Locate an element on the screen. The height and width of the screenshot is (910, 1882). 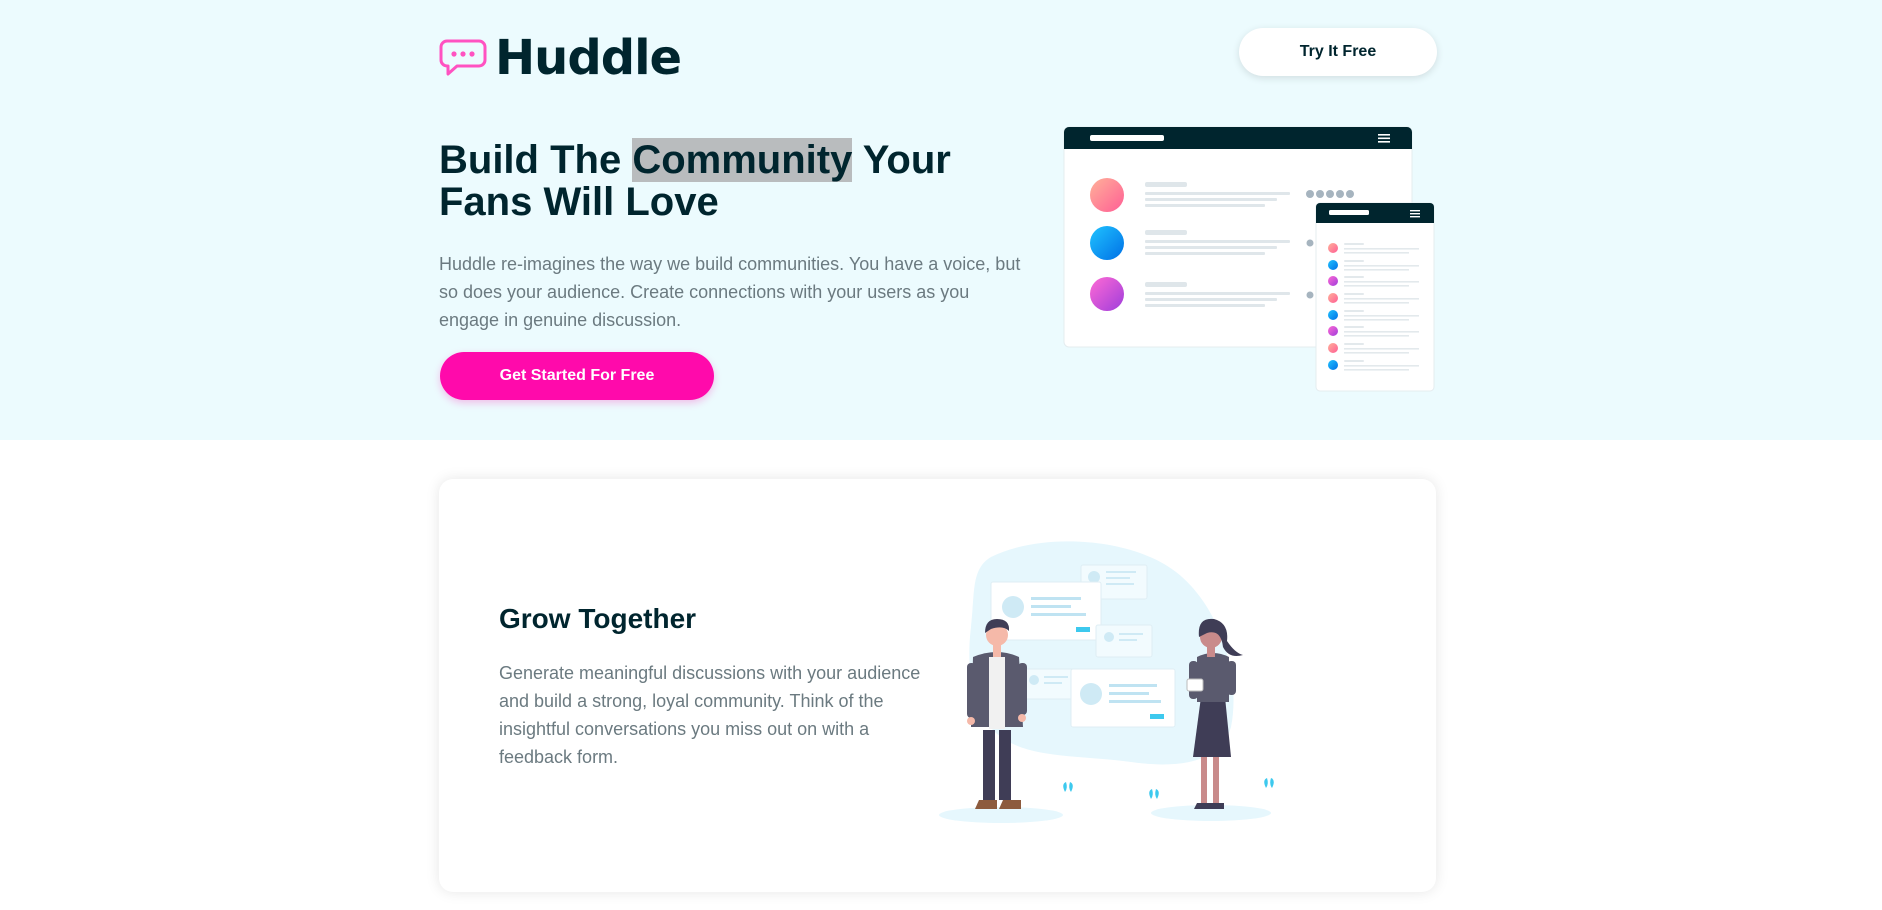
get-started-button: Get Started For Free is located at coordinates (577, 376).